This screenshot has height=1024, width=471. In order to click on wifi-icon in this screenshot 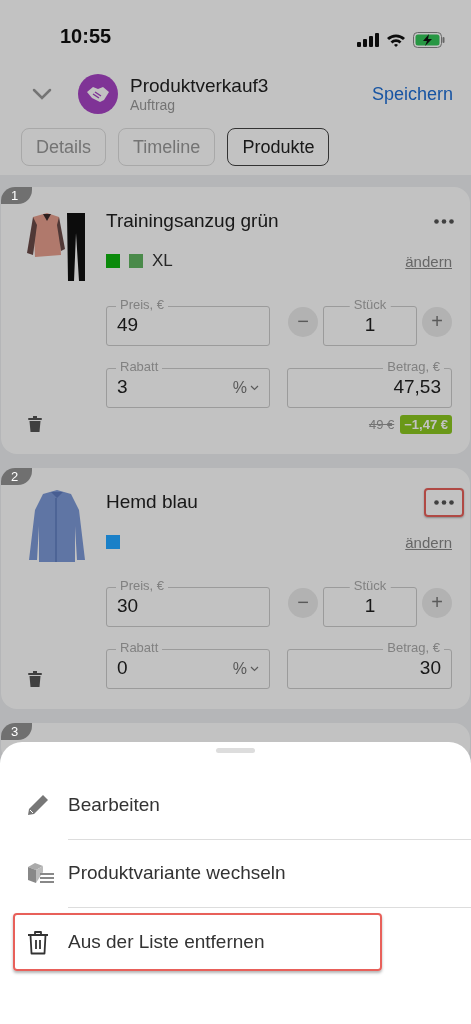, I will do `click(396, 40)`.